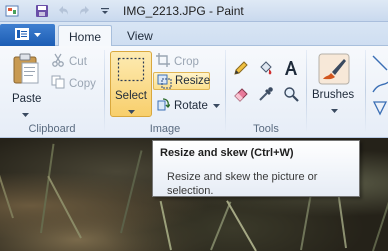 The image size is (388, 251). What do you see at coordinates (52, 129) in the screenshot?
I see `clipboard-group-label: Clipboard` at bounding box center [52, 129].